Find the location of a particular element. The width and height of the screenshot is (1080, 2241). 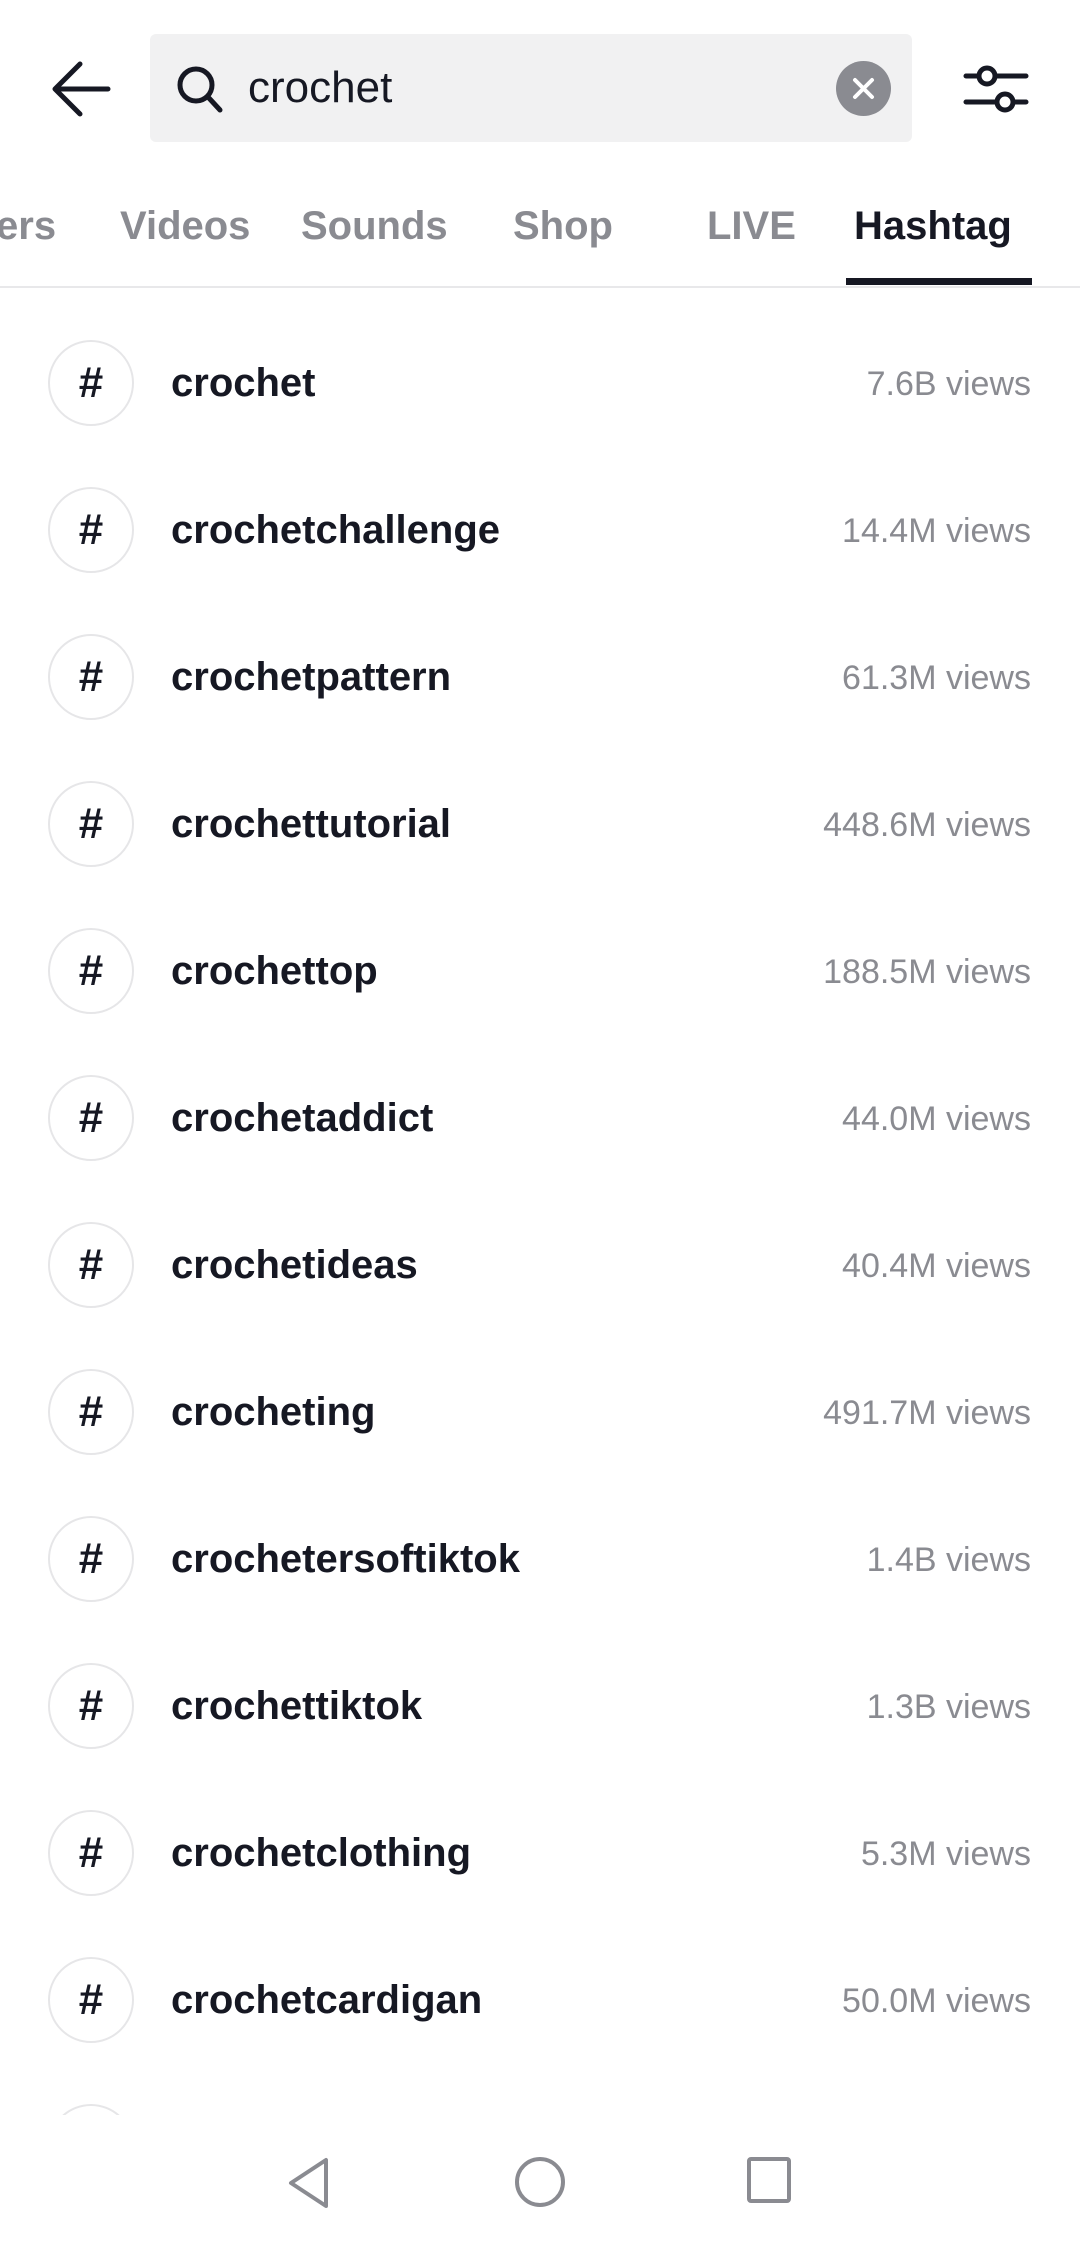

search-tabs: ers Videos Sounds Shop LIVE Hashtag is located at coordinates (540, 241).